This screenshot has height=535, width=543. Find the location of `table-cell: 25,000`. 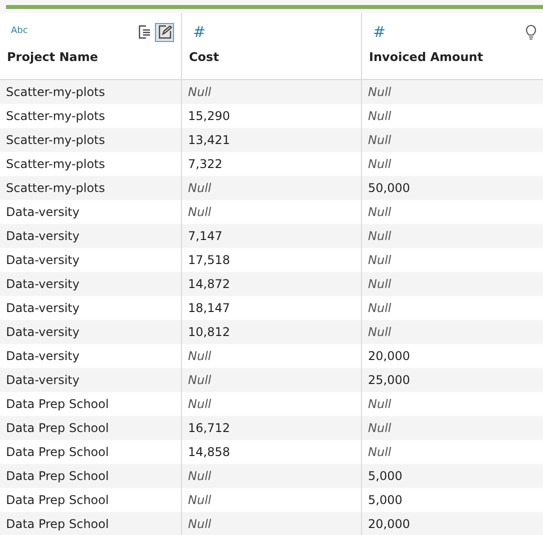

table-cell: 25,000 is located at coordinates (452, 380).